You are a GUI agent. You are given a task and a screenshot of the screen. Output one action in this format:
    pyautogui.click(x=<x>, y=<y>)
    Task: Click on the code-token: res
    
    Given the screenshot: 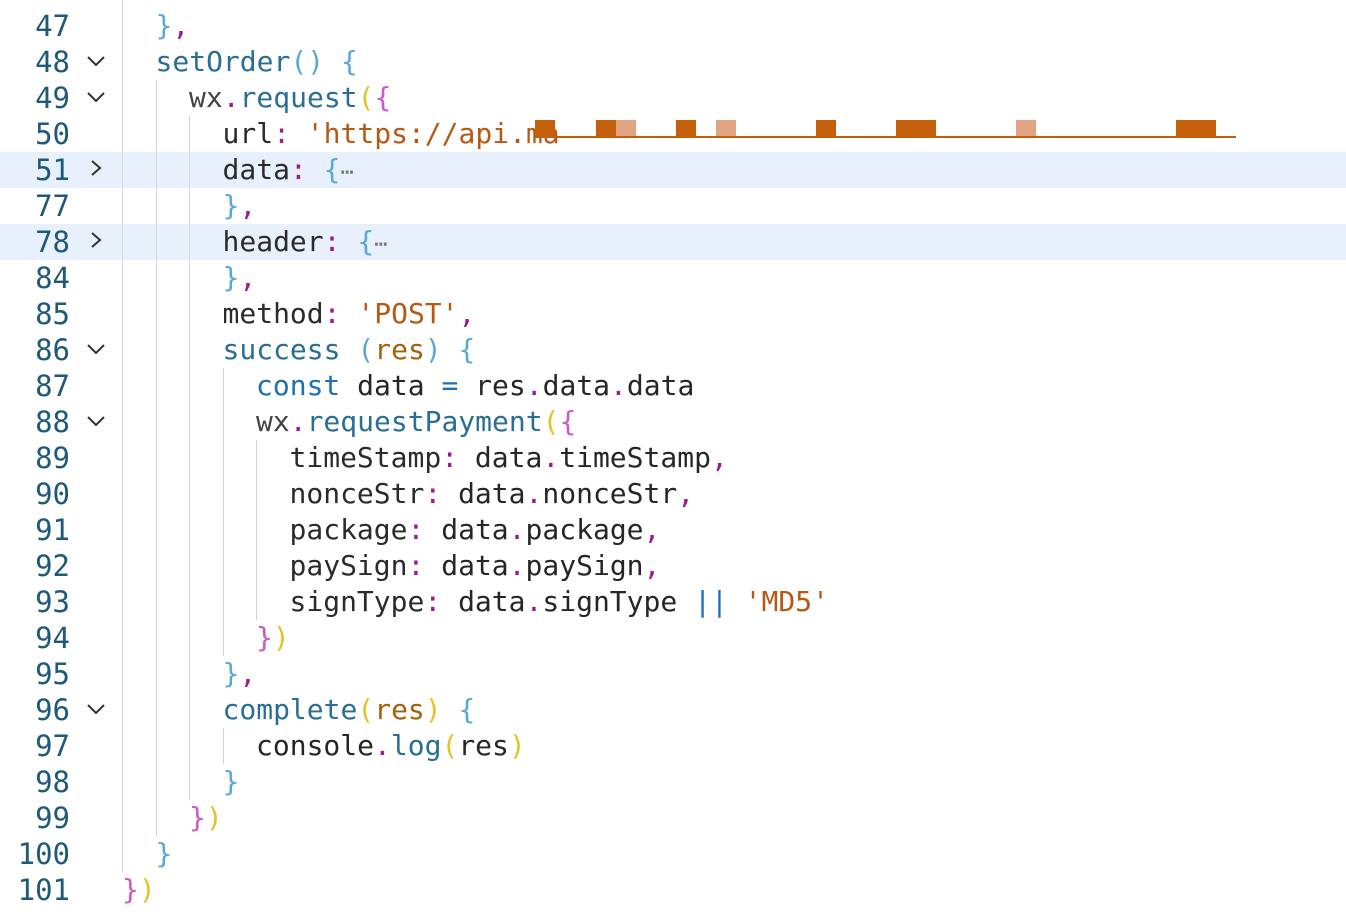 What is the action you would take?
    pyautogui.click(x=492, y=385)
    